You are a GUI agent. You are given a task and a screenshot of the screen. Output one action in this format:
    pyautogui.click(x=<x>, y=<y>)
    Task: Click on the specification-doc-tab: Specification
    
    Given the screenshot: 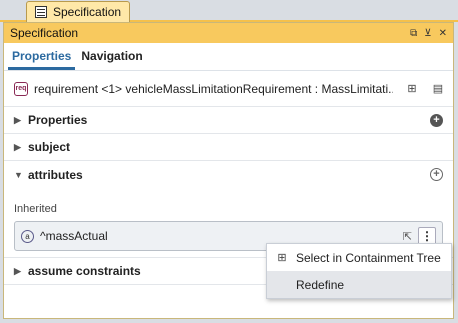 What is the action you would take?
    pyautogui.click(x=78, y=11)
    